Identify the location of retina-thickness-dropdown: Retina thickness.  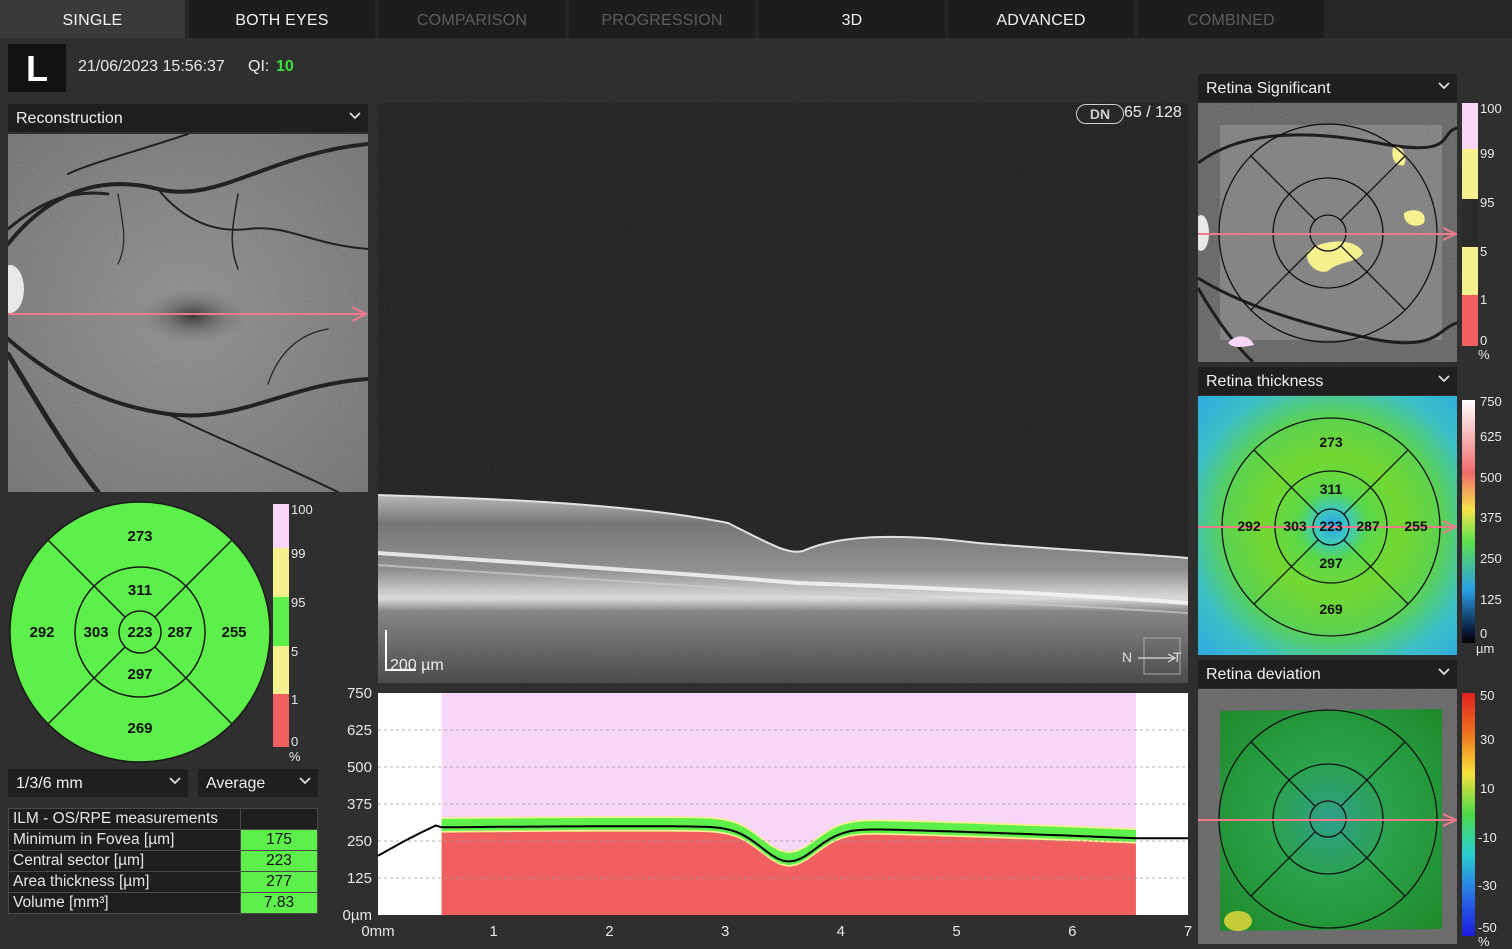
(1327, 381).